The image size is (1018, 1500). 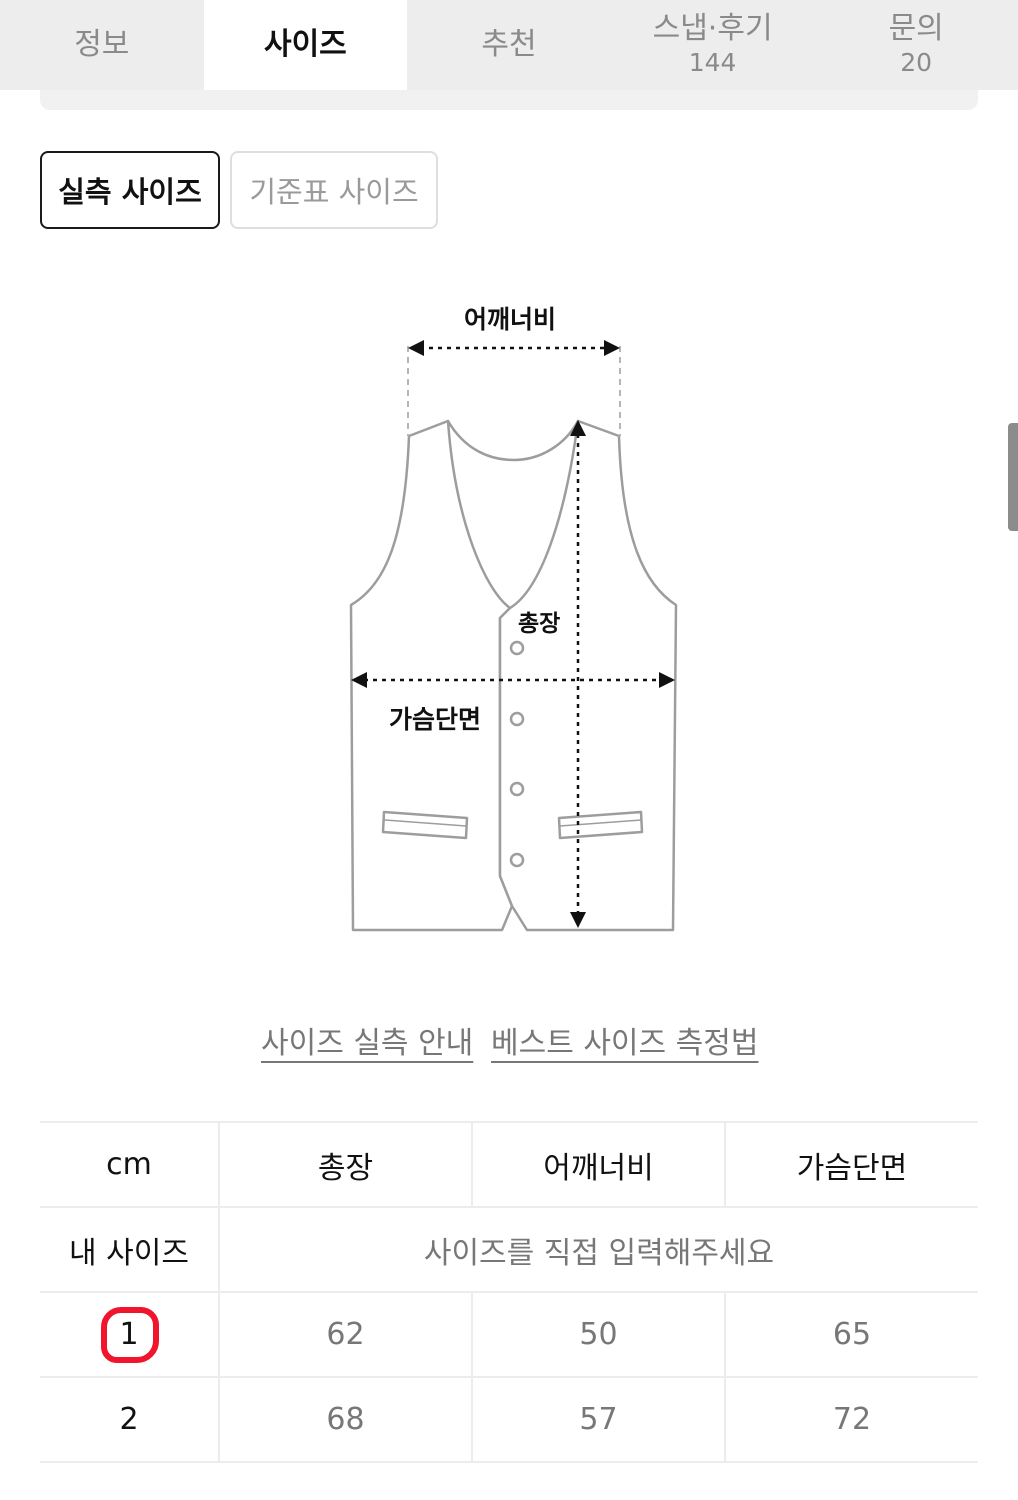 What do you see at coordinates (129, 1419) in the screenshot?
I see `size-label: 2` at bounding box center [129, 1419].